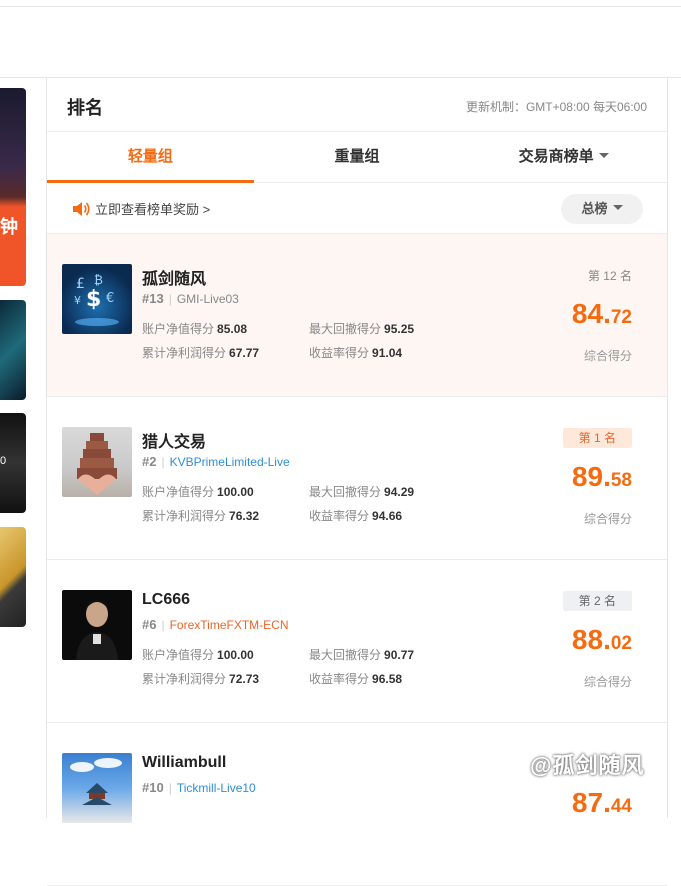 Image resolution: width=681 pixels, height=886 pixels. What do you see at coordinates (9, 227) in the screenshot?
I see `left-thumb-1-text: 钟` at bounding box center [9, 227].